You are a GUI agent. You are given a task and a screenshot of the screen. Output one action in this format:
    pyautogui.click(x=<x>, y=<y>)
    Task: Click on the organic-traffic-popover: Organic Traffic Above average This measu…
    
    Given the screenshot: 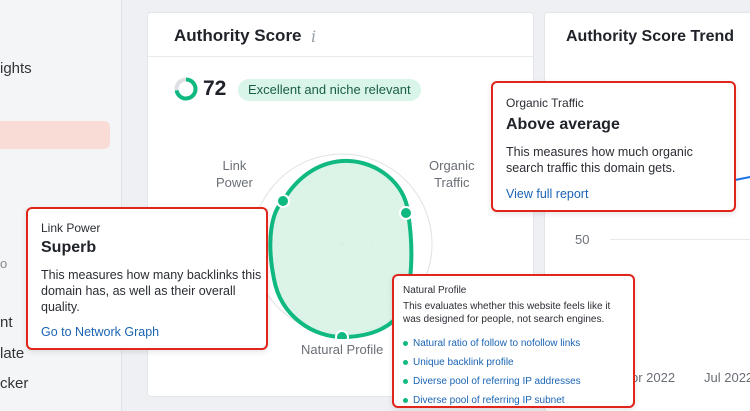 What is the action you would take?
    pyautogui.click(x=613, y=146)
    